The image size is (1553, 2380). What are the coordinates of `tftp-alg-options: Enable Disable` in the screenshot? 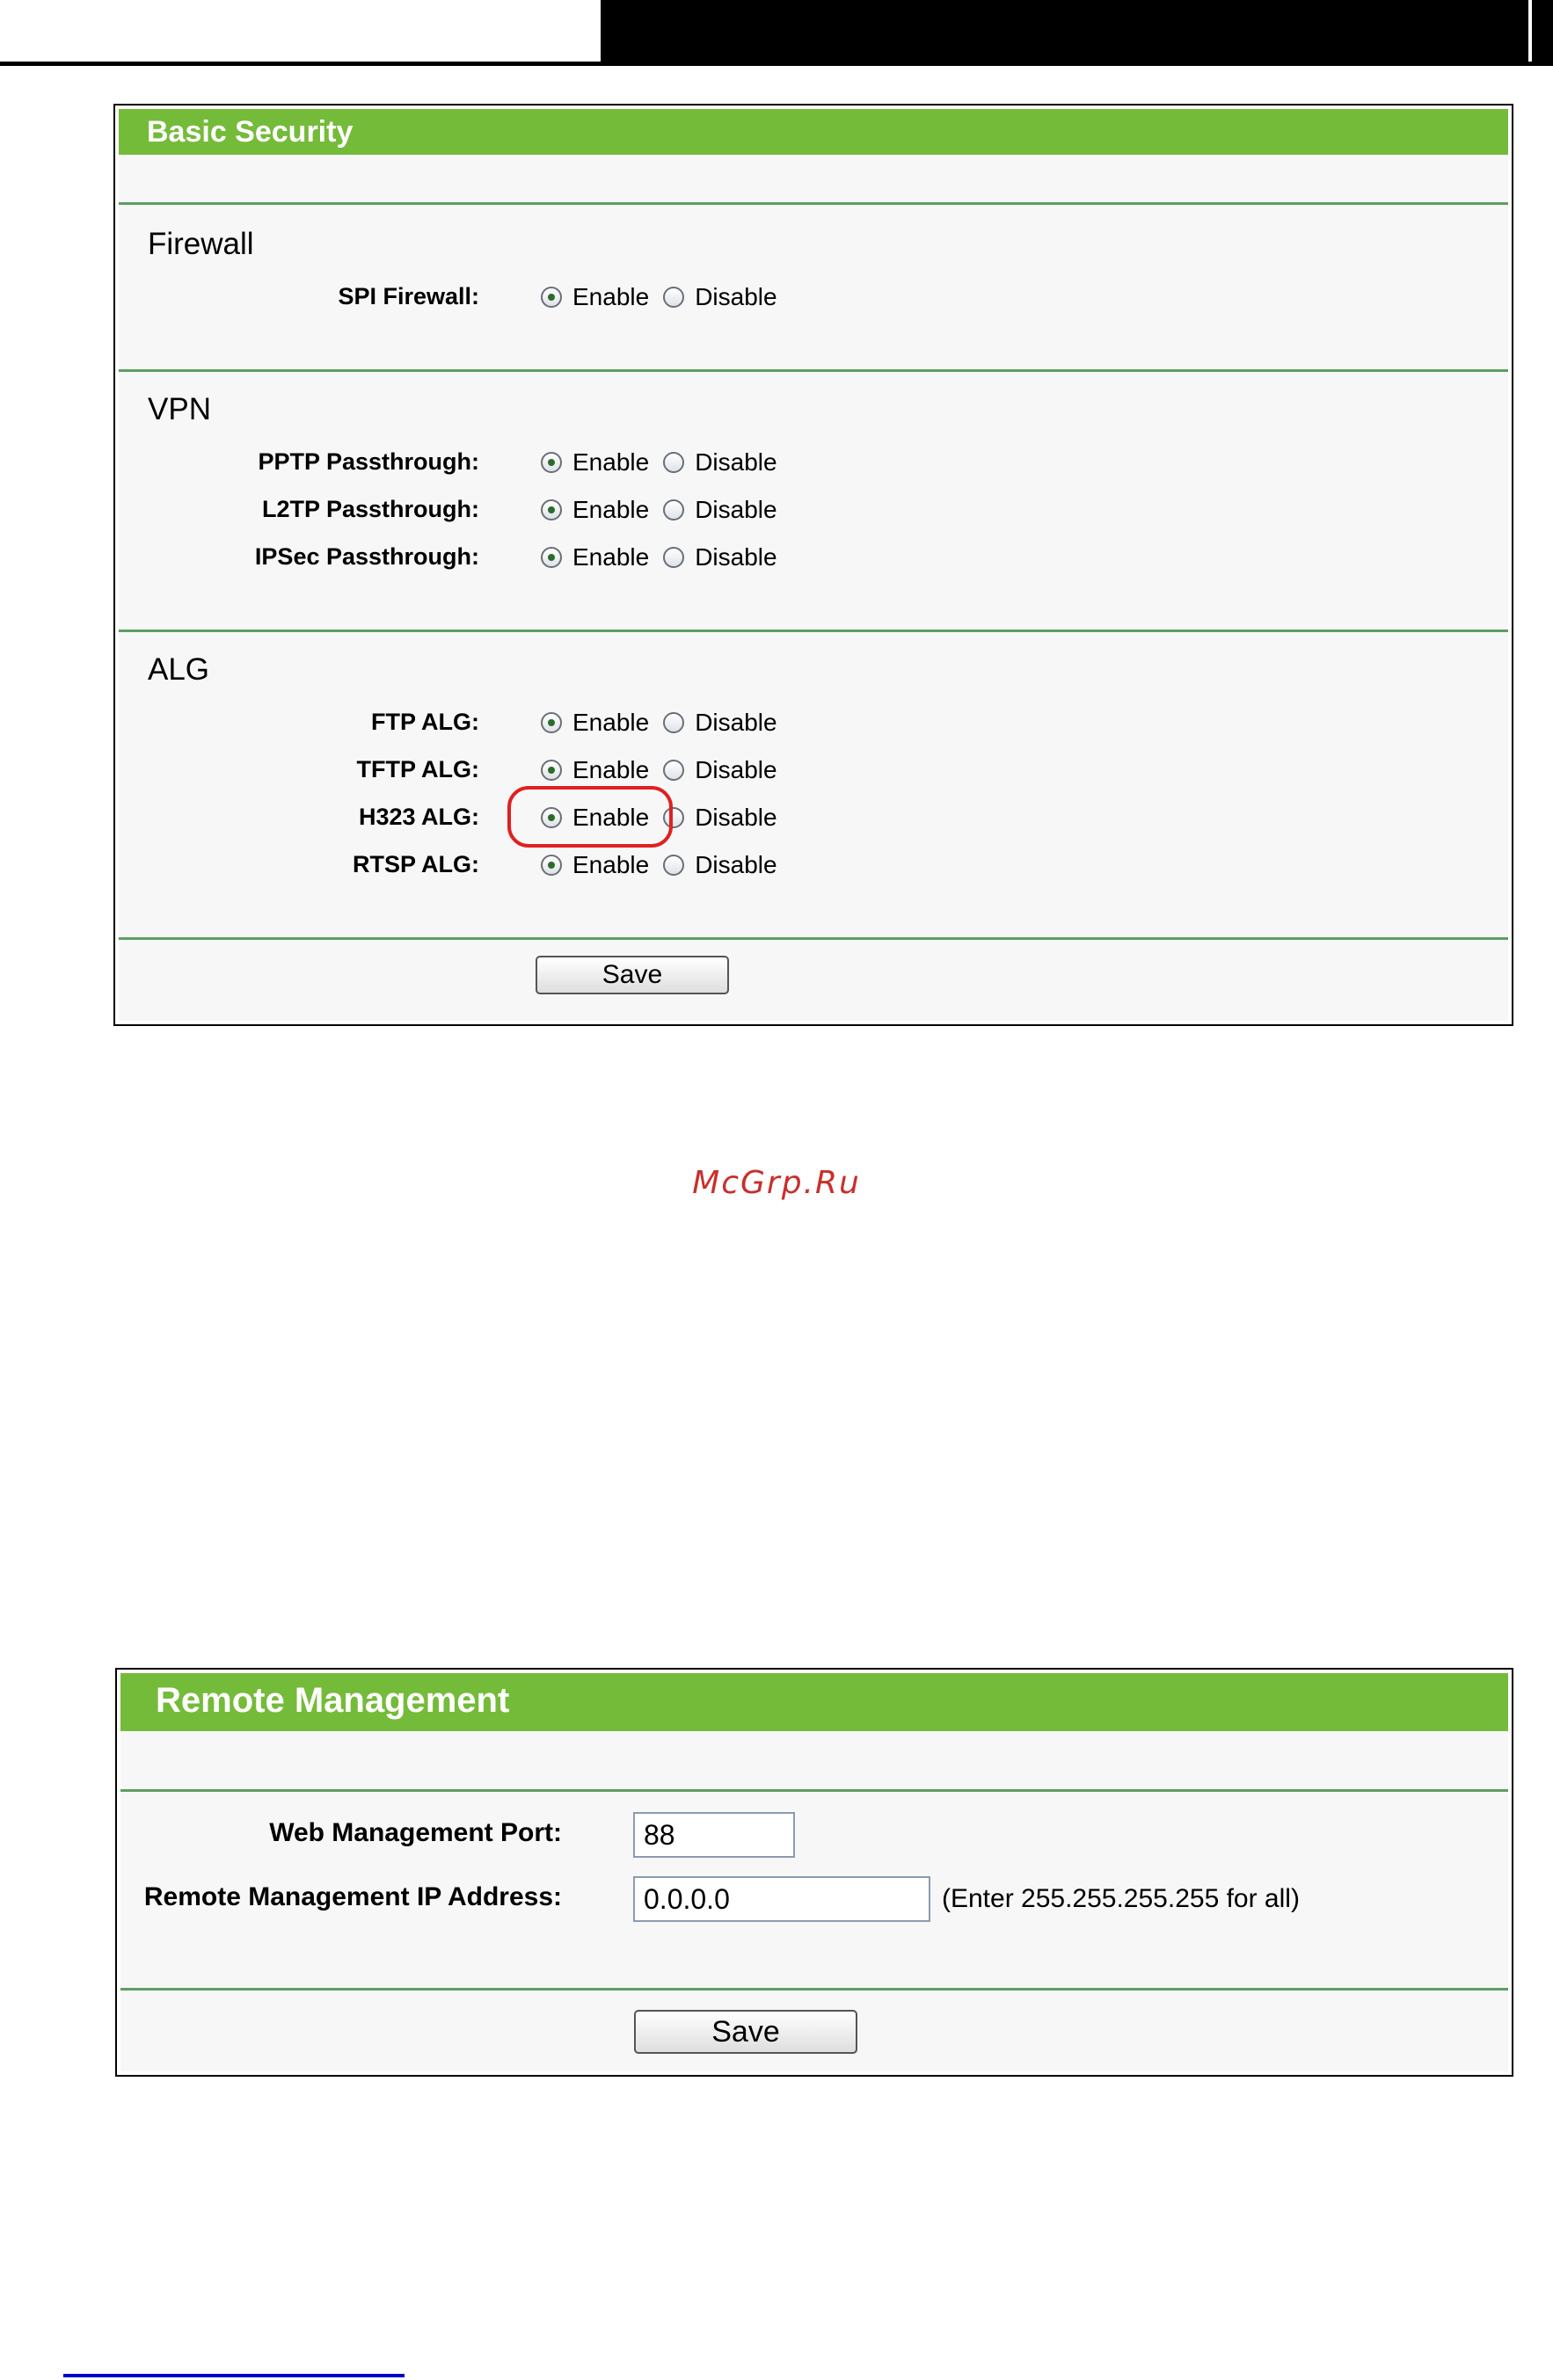 It's located at (666, 770).